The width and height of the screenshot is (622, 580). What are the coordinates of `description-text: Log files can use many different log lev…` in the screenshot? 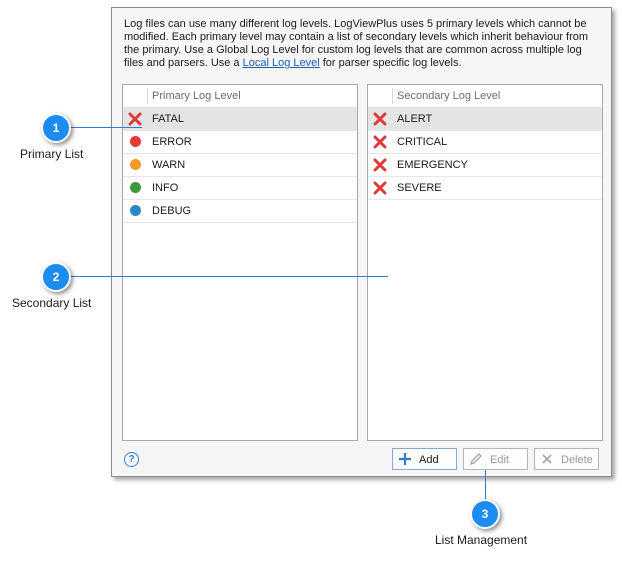 It's located at (364, 44).